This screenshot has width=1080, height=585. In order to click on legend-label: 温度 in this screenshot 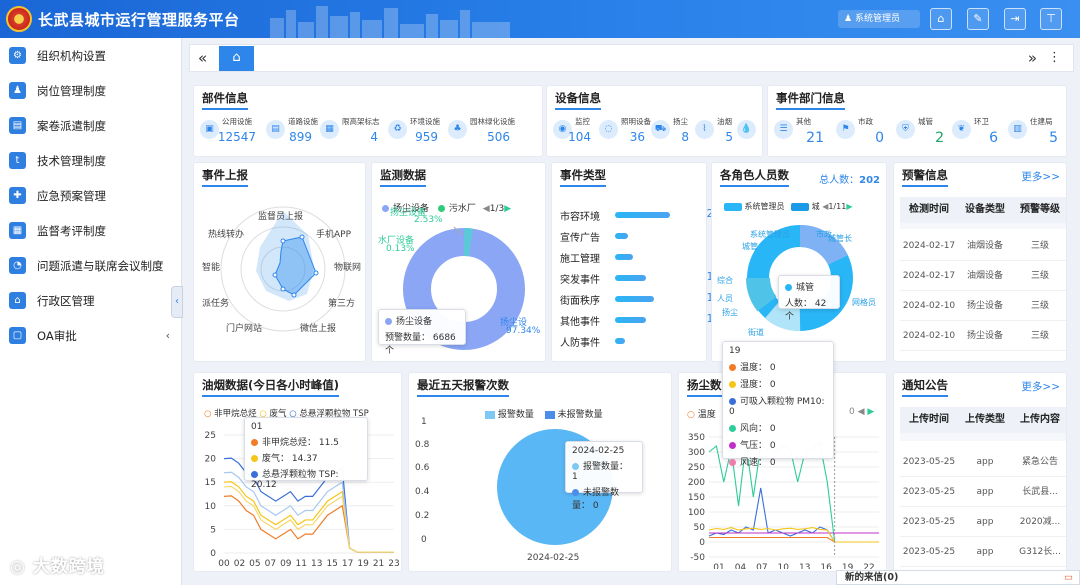, I will do `click(707, 415)`.